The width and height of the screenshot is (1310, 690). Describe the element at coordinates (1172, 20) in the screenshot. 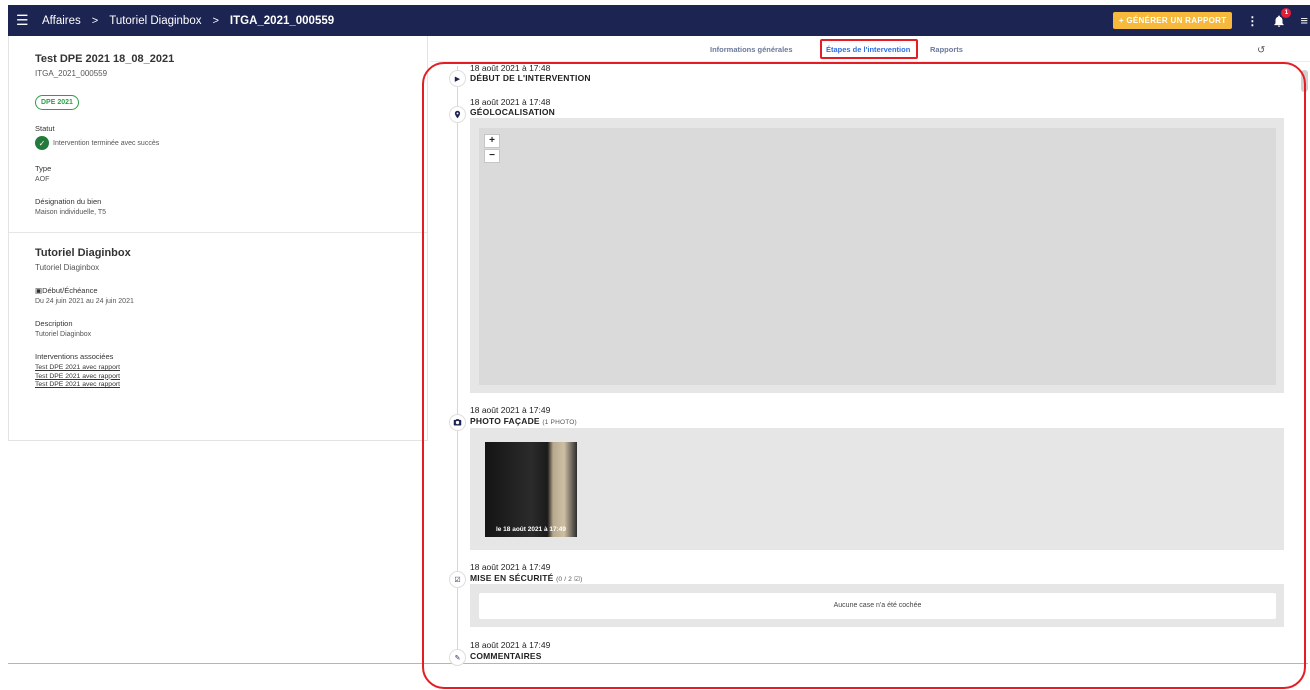

I see `generate-report-button: + GÉNÉRER UN RAPPORT` at that location.